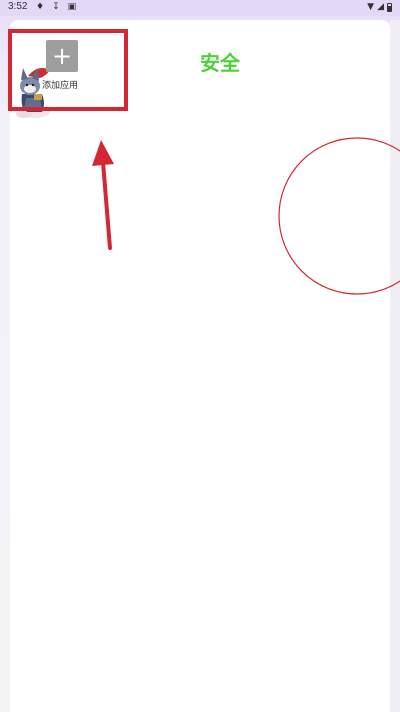 The image size is (400, 712). What do you see at coordinates (40, 7) in the screenshot?
I see `cat-icon: ♦` at bounding box center [40, 7].